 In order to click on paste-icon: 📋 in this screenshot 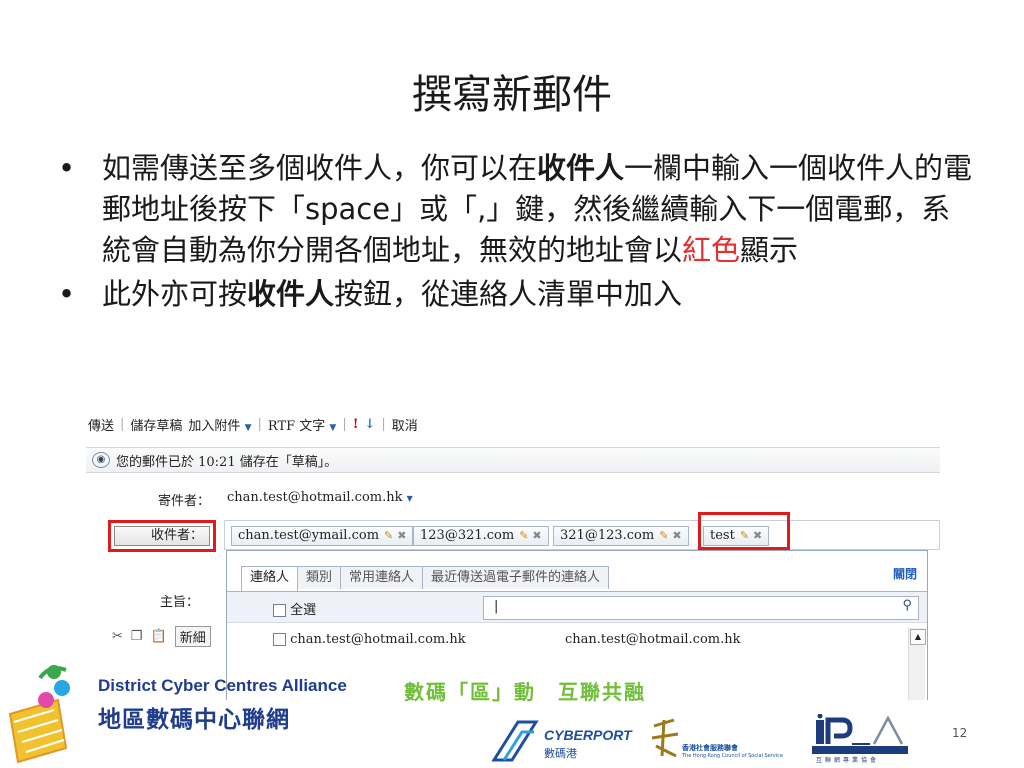, I will do `click(159, 636)`.